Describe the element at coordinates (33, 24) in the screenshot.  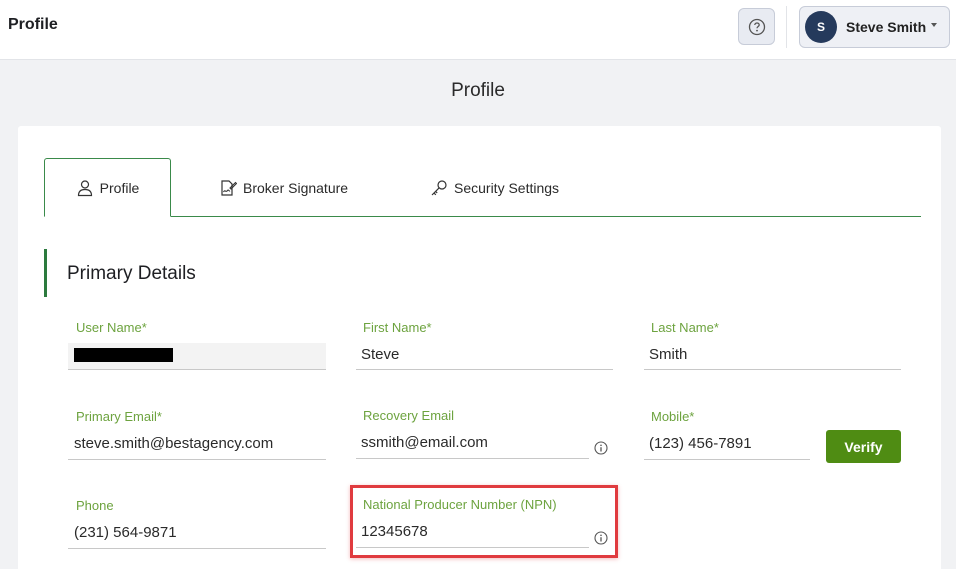
I see `app-title: Profile` at that location.